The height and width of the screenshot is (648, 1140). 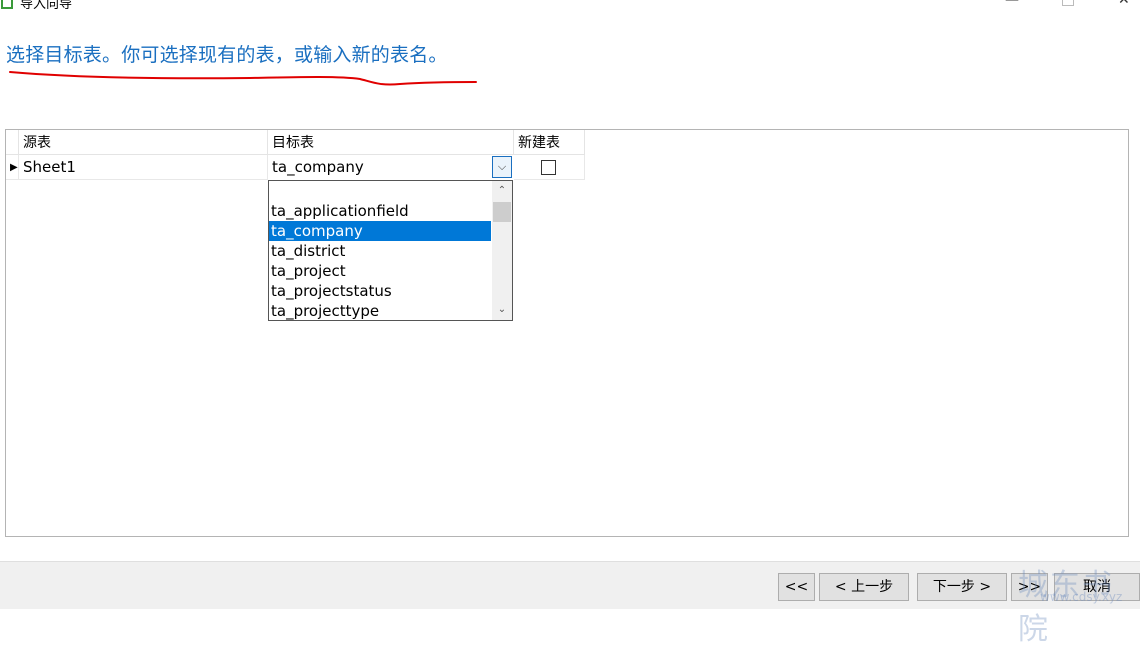 What do you see at coordinates (1066, 607) in the screenshot?
I see `watermark-text: 城东书院` at bounding box center [1066, 607].